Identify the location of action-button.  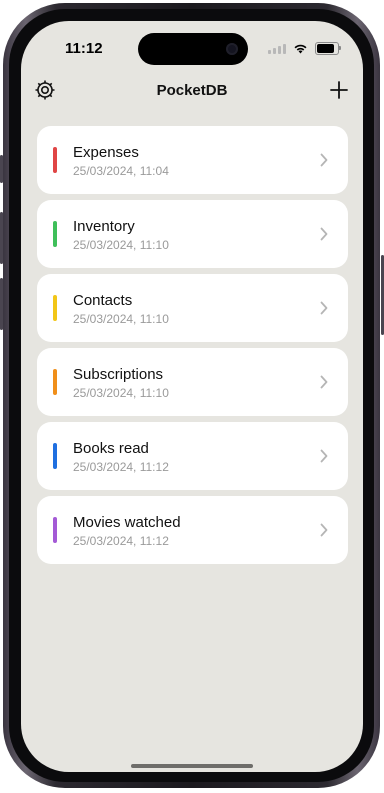
(1, 169).